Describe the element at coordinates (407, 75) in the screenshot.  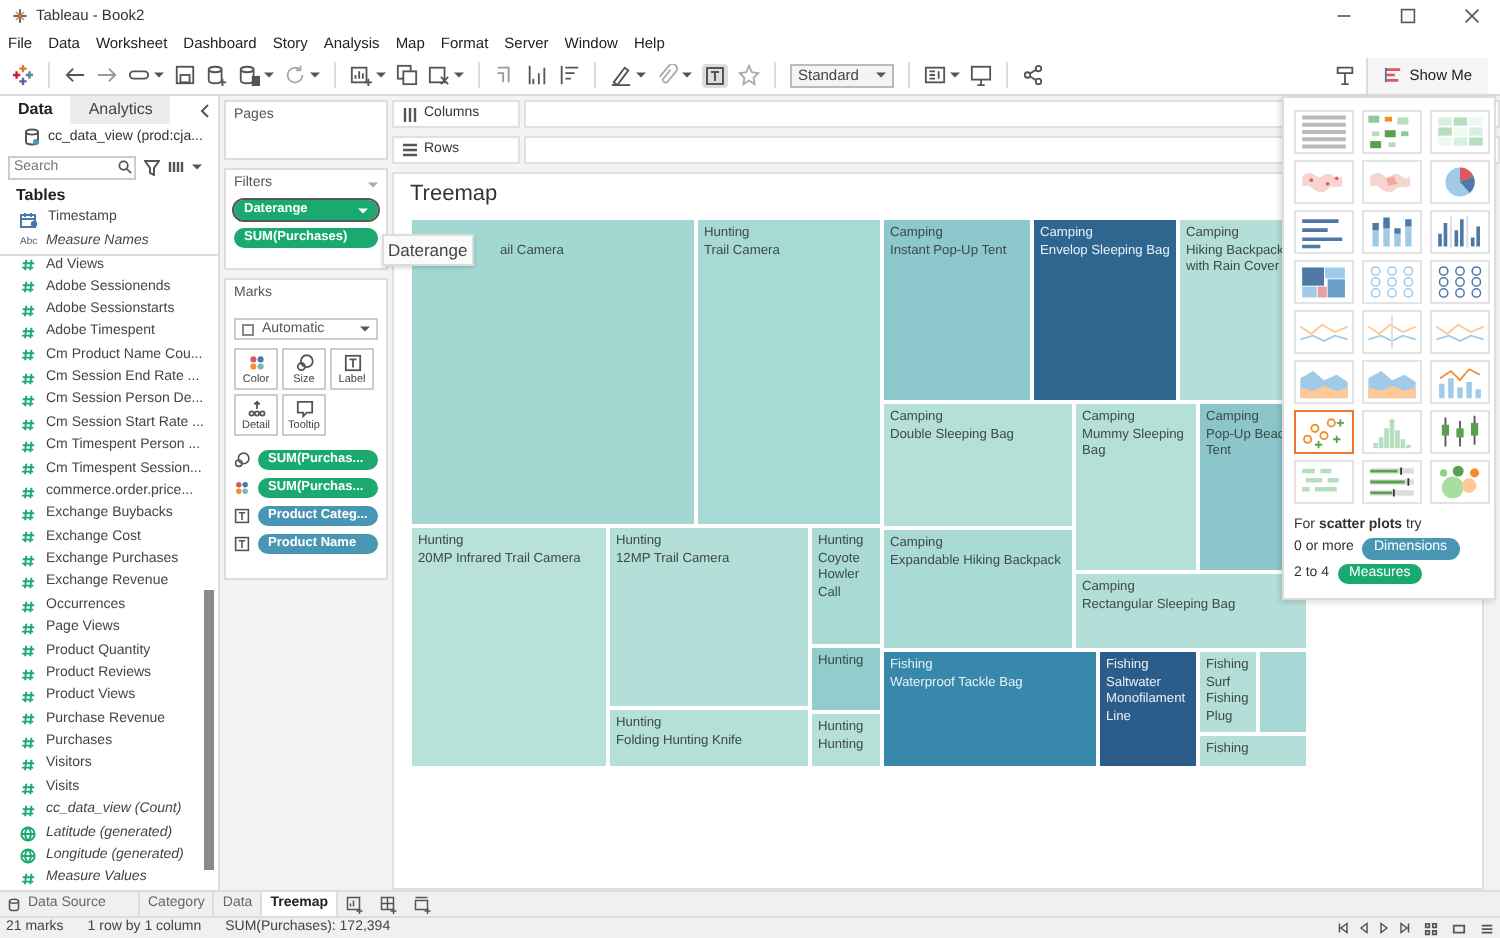
I see `duplicate-icon` at that location.